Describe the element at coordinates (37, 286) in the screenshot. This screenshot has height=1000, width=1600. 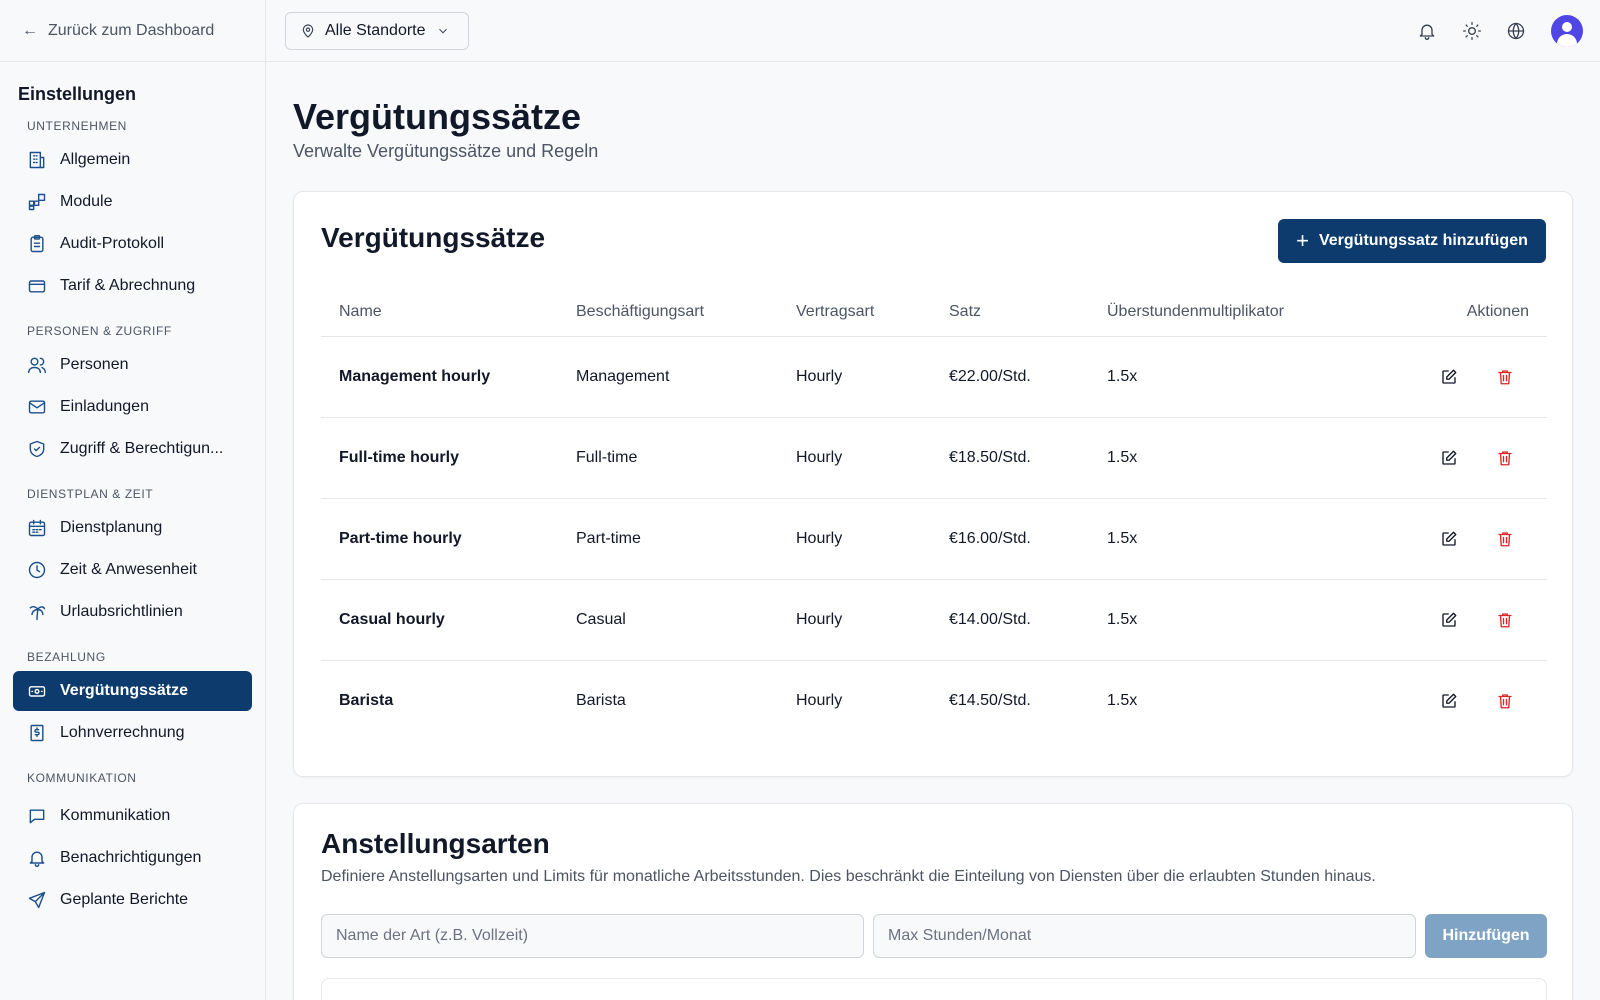
I see `credit-card-icon` at that location.